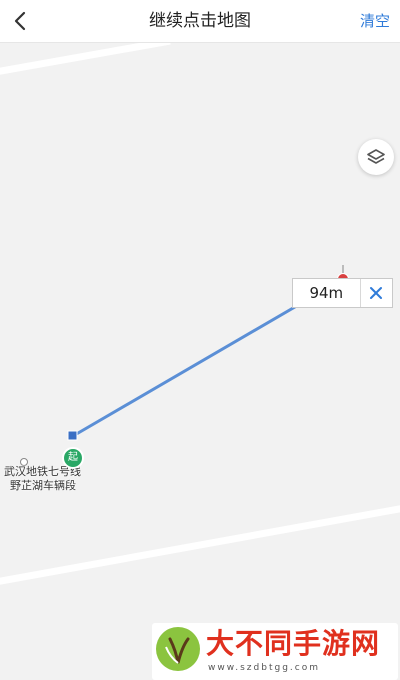  Describe the element at coordinates (326, 293) in the screenshot. I see `distance-value: 94m` at that location.